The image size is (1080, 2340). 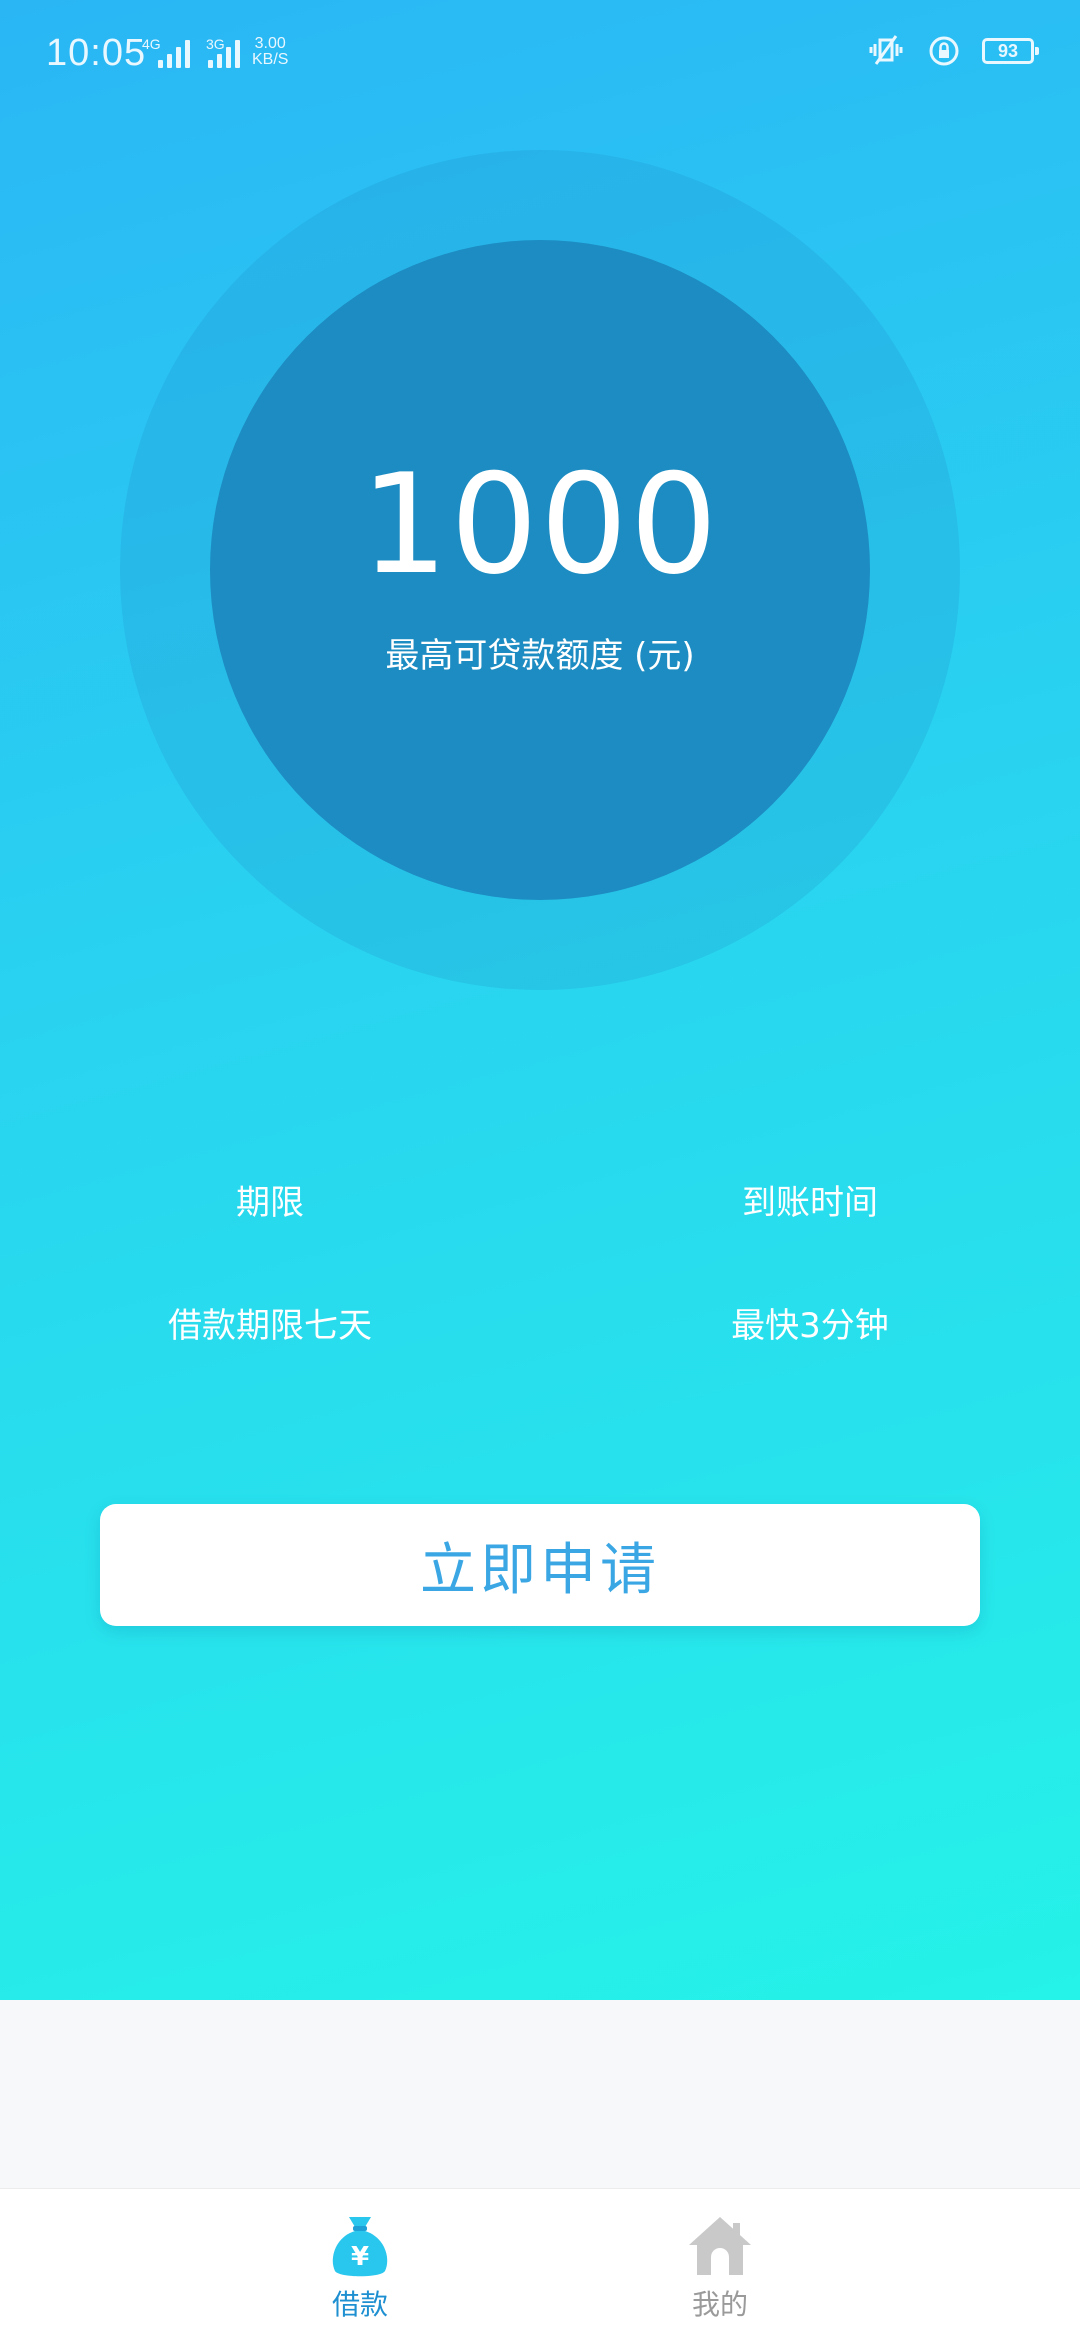 I want to click on bottom-nav: ¥ 借款 我的, so click(x=540, y=2264).